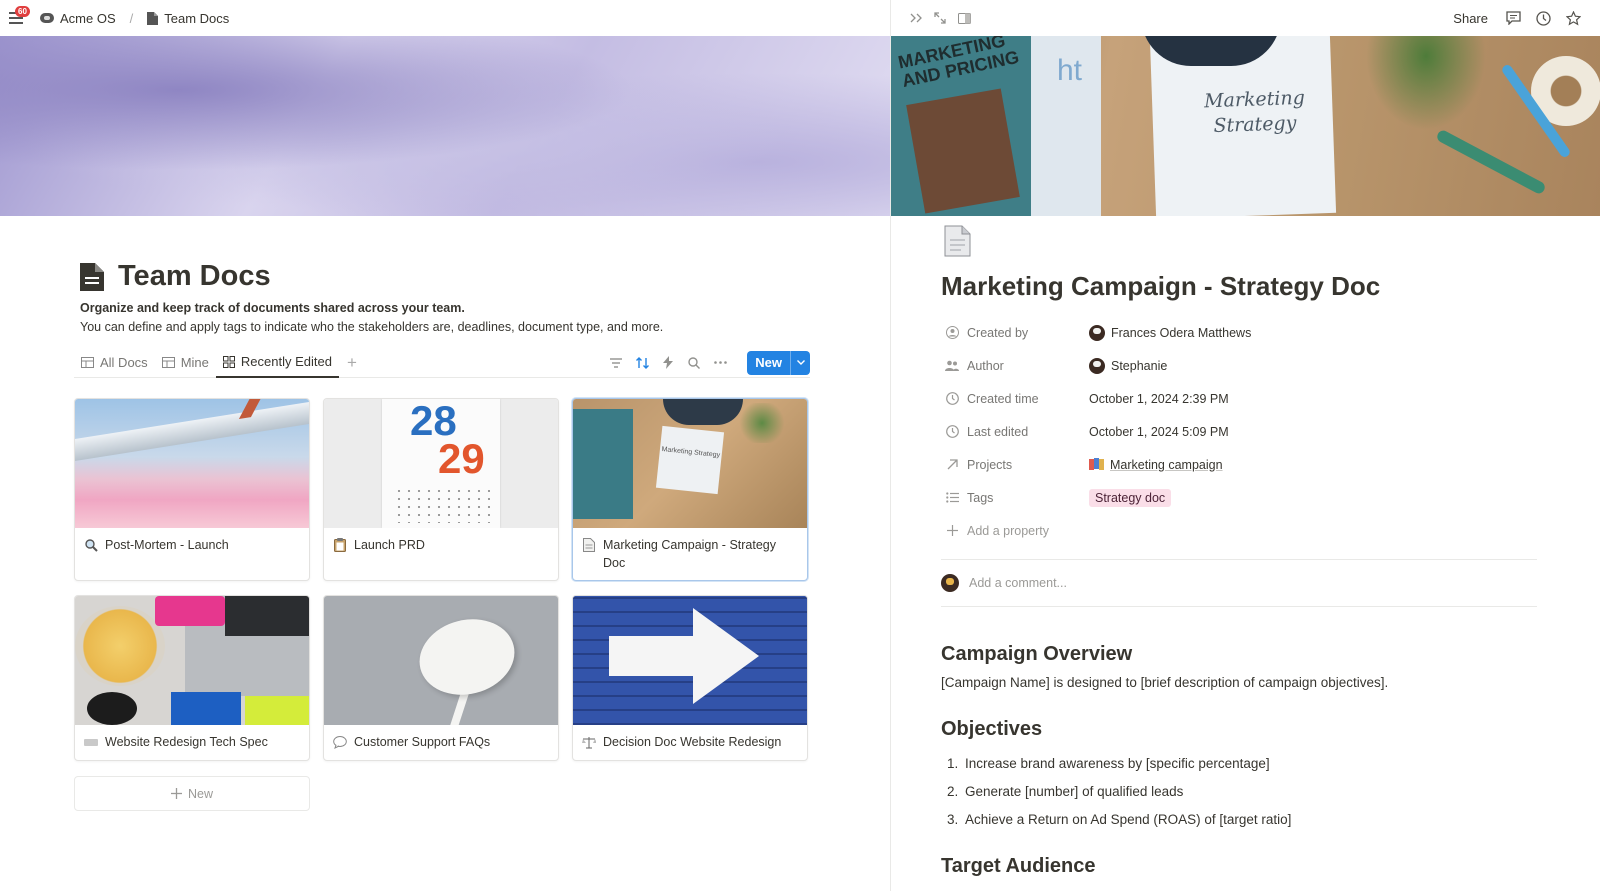 This screenshot has height=891, width=1600. Describe the element at coordinates (1470, 18) in the screenshot. I see `share-button: Share` at that location.